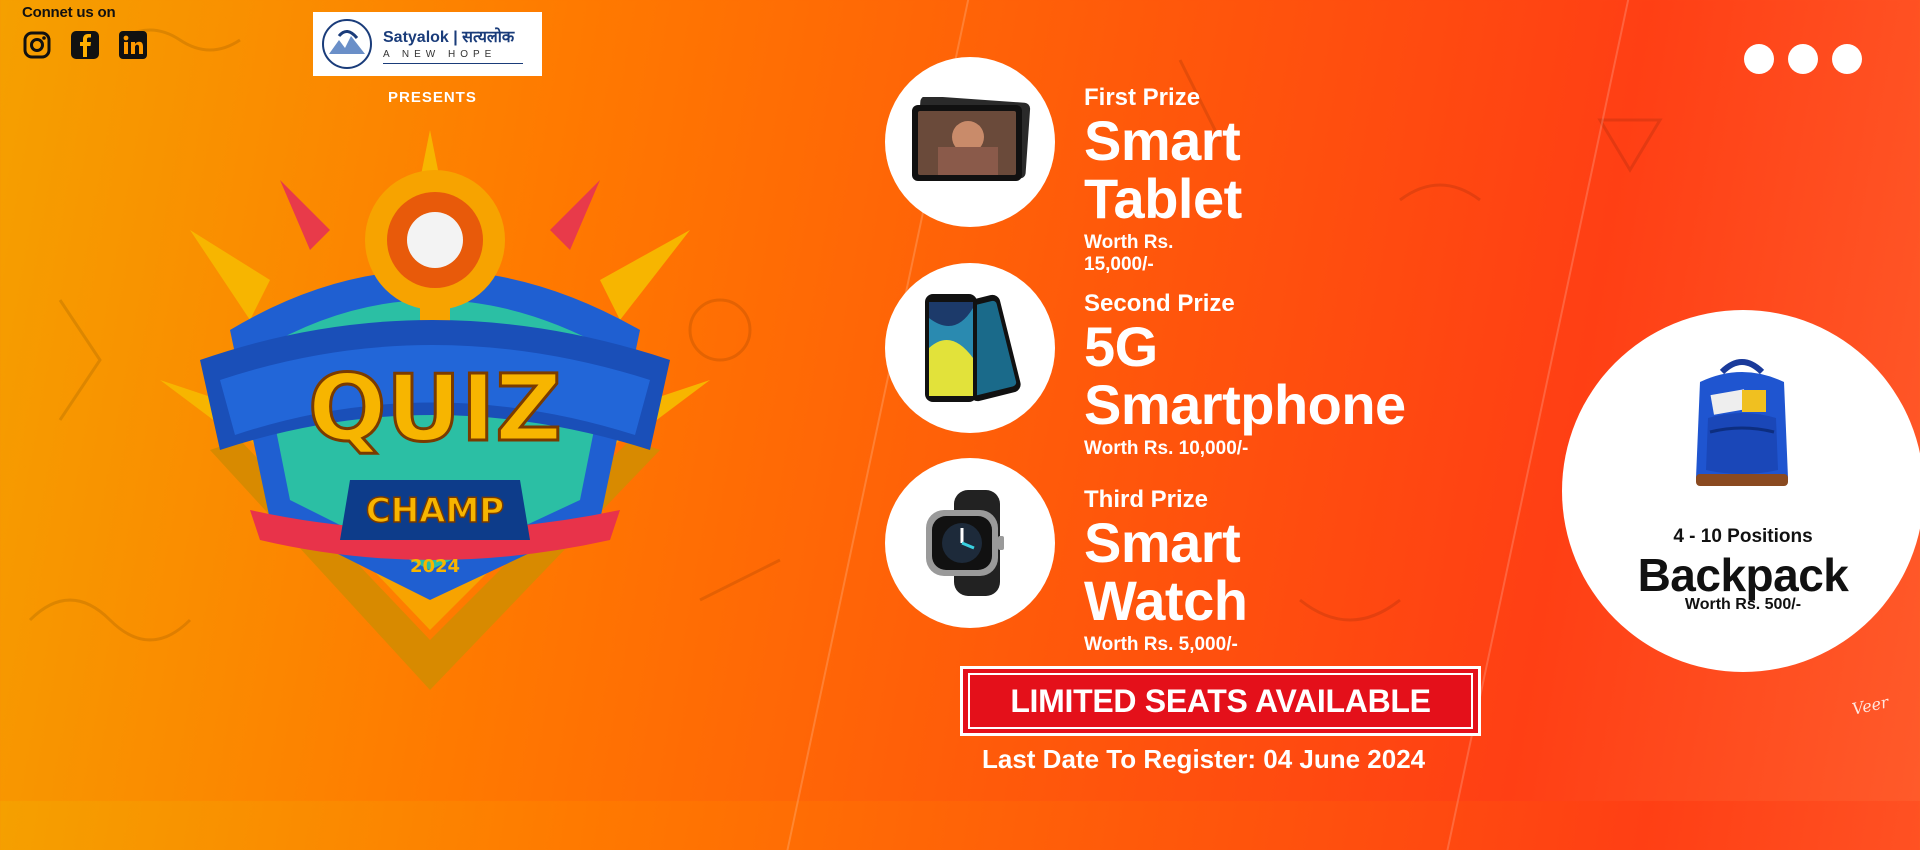  Describe the element at coordinates (1166, 571) in the screenshot. I see `prize-name: Smart Watch` at that location.